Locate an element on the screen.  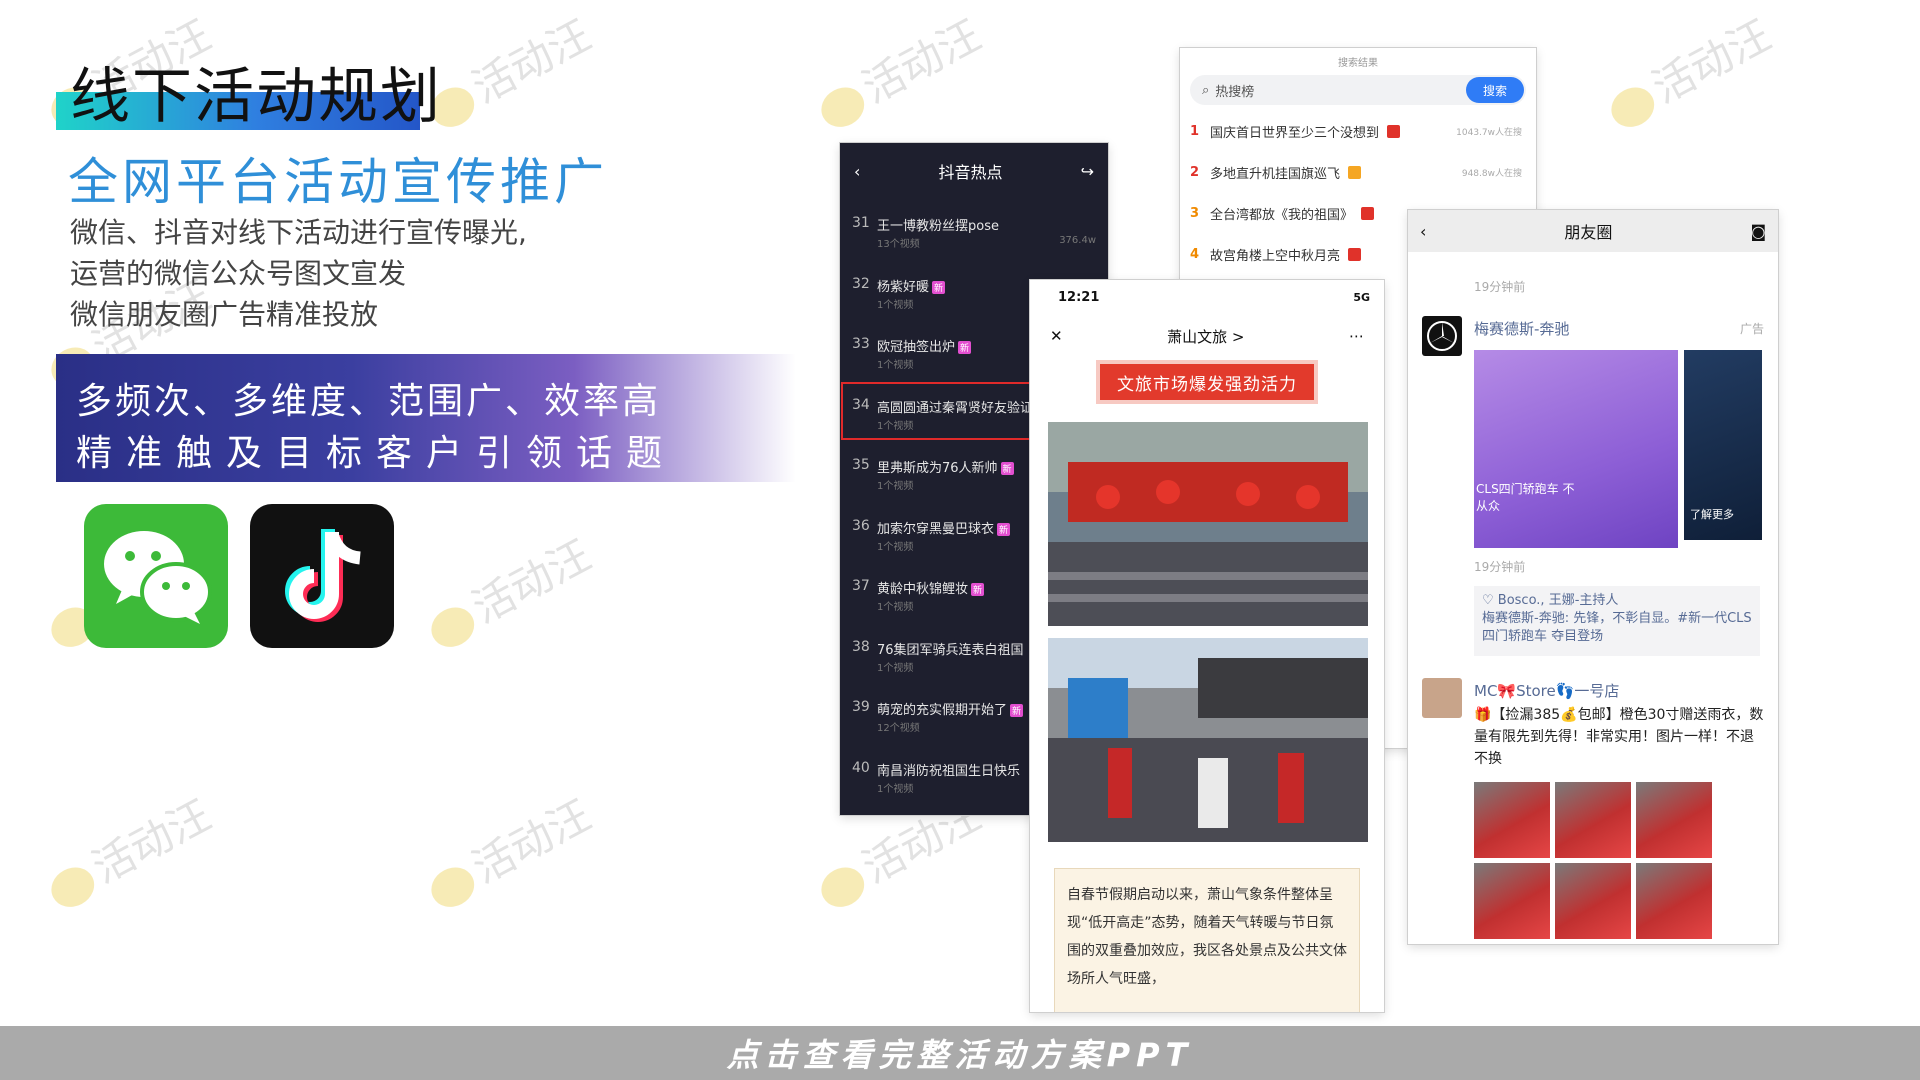
slide-title: 线下活动规划 is located at coordinates (256, 97).